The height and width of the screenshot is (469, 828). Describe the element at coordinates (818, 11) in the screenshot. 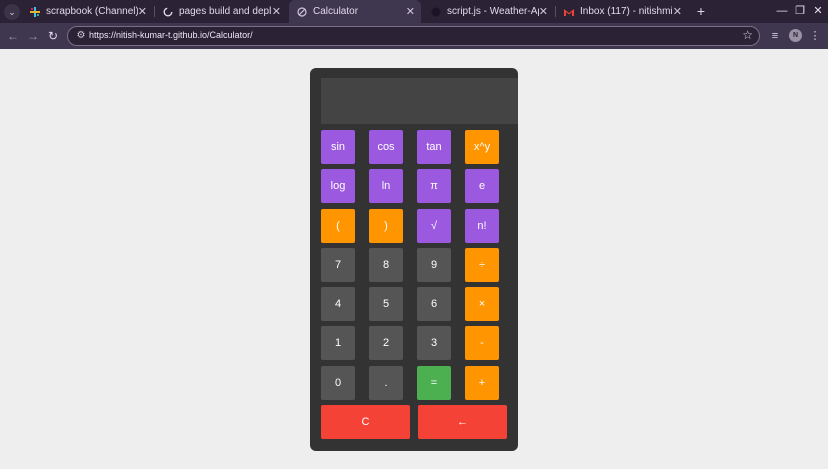

I see `close-window-icon: ✕` at that location.